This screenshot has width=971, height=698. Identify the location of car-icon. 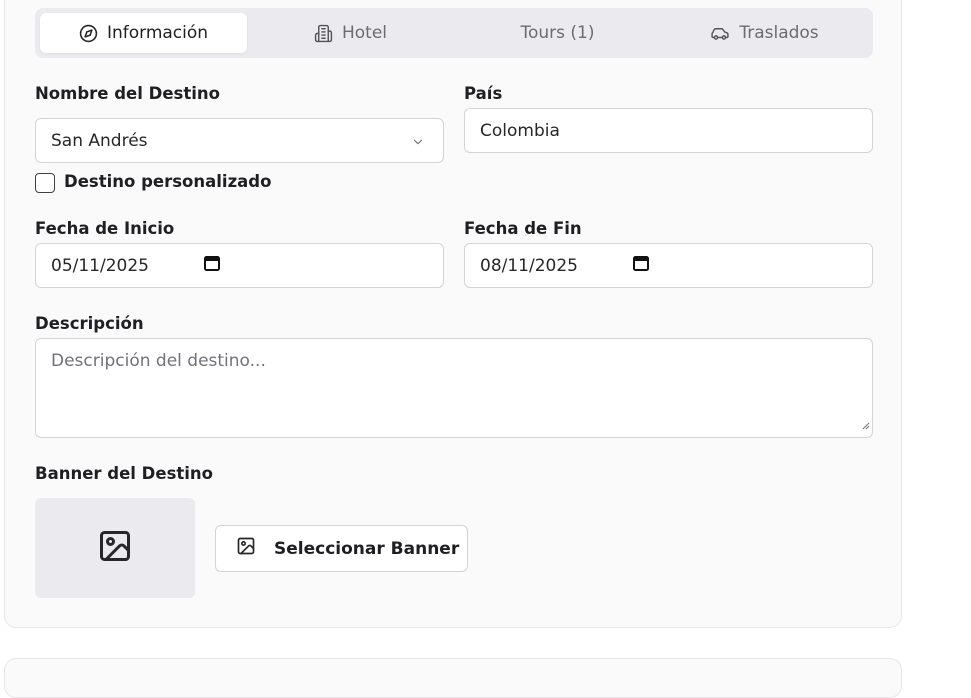
(720, 33).